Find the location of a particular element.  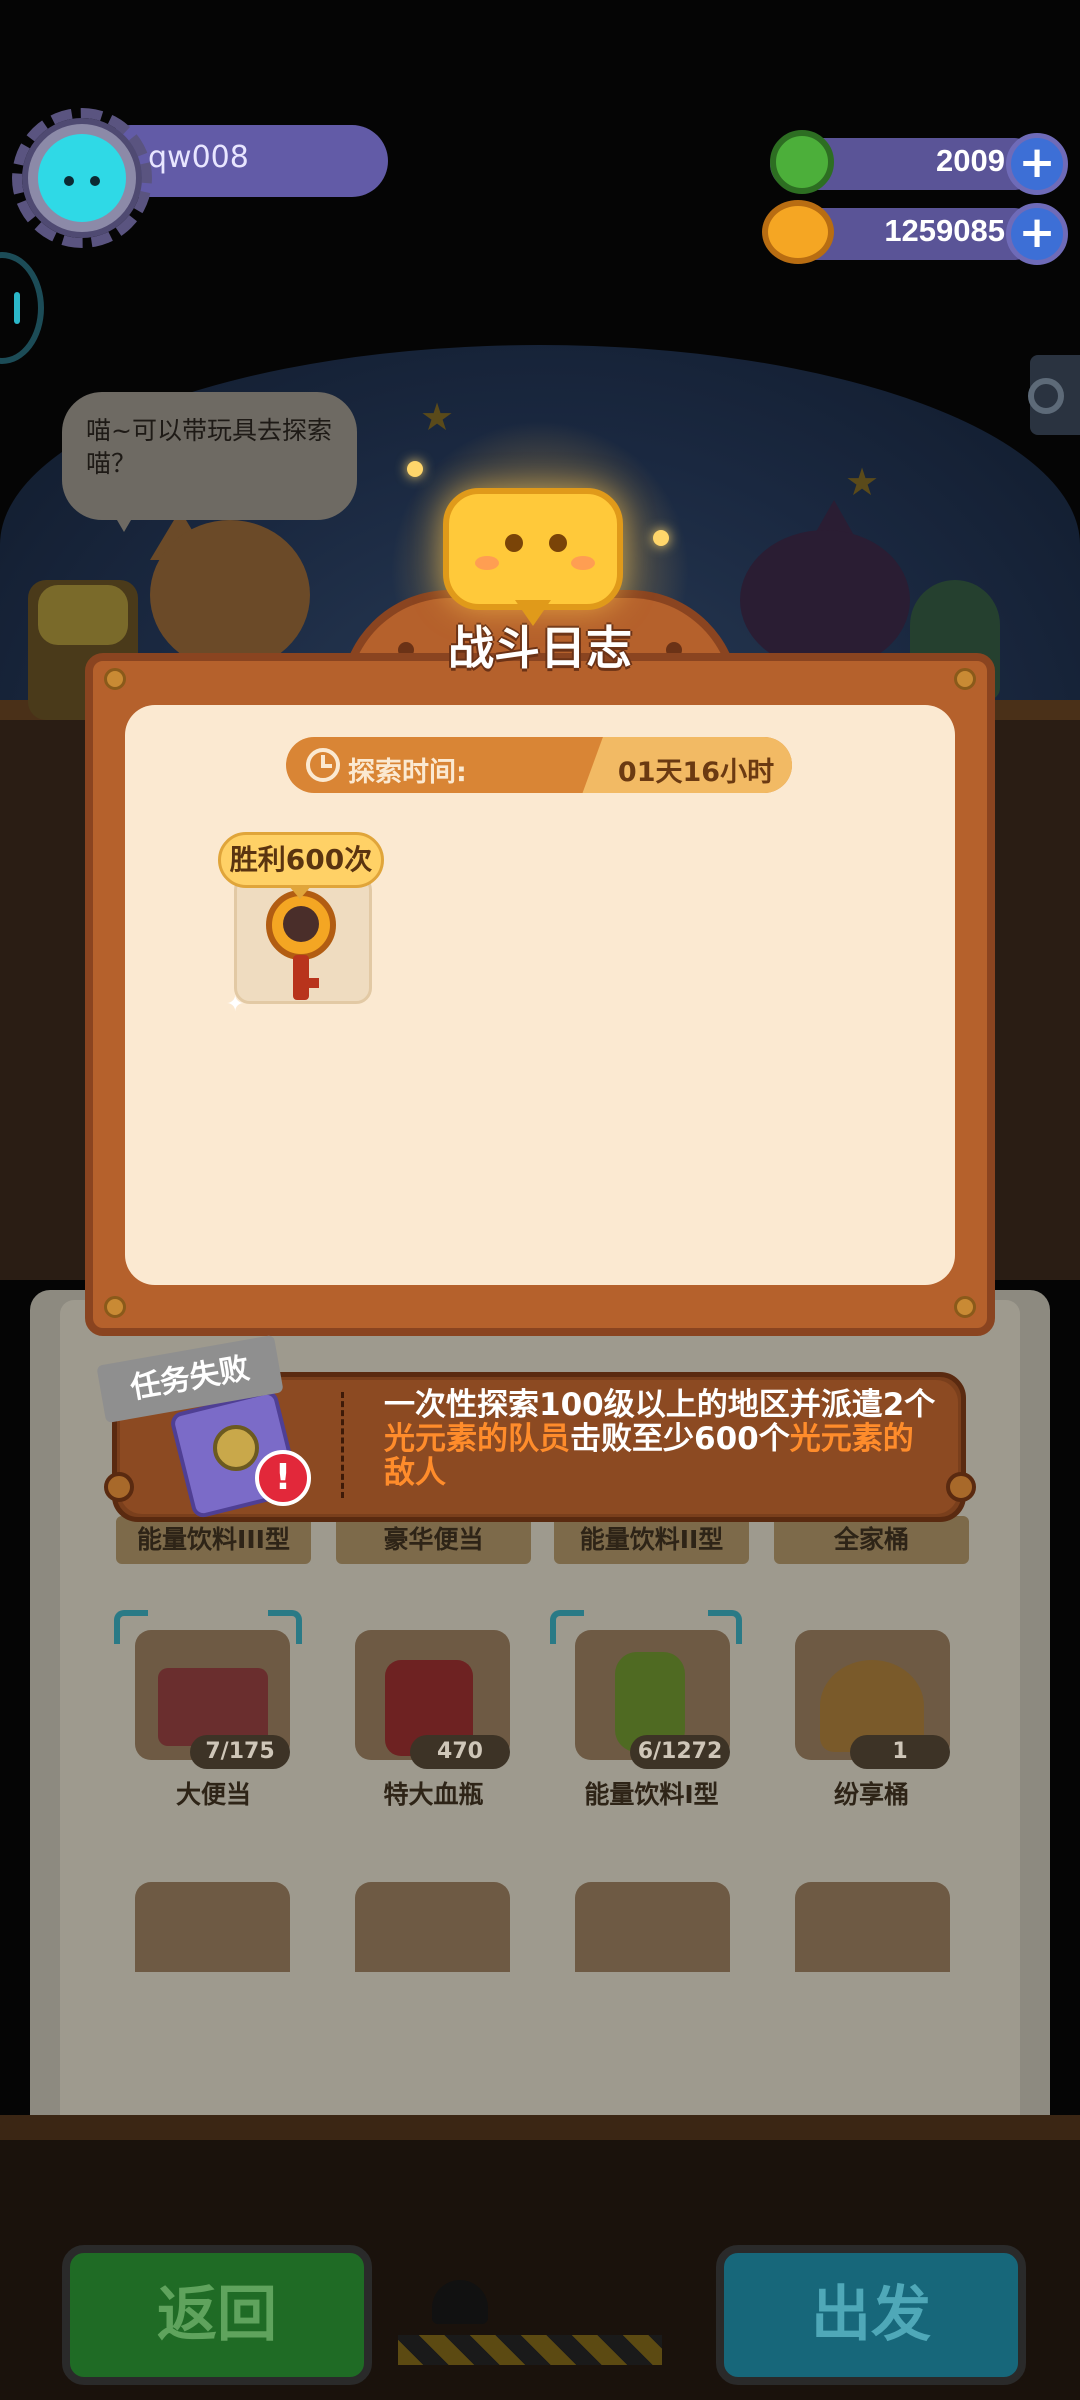

item-name: 能量饮料I型 is located at coordinates (651, 1794).